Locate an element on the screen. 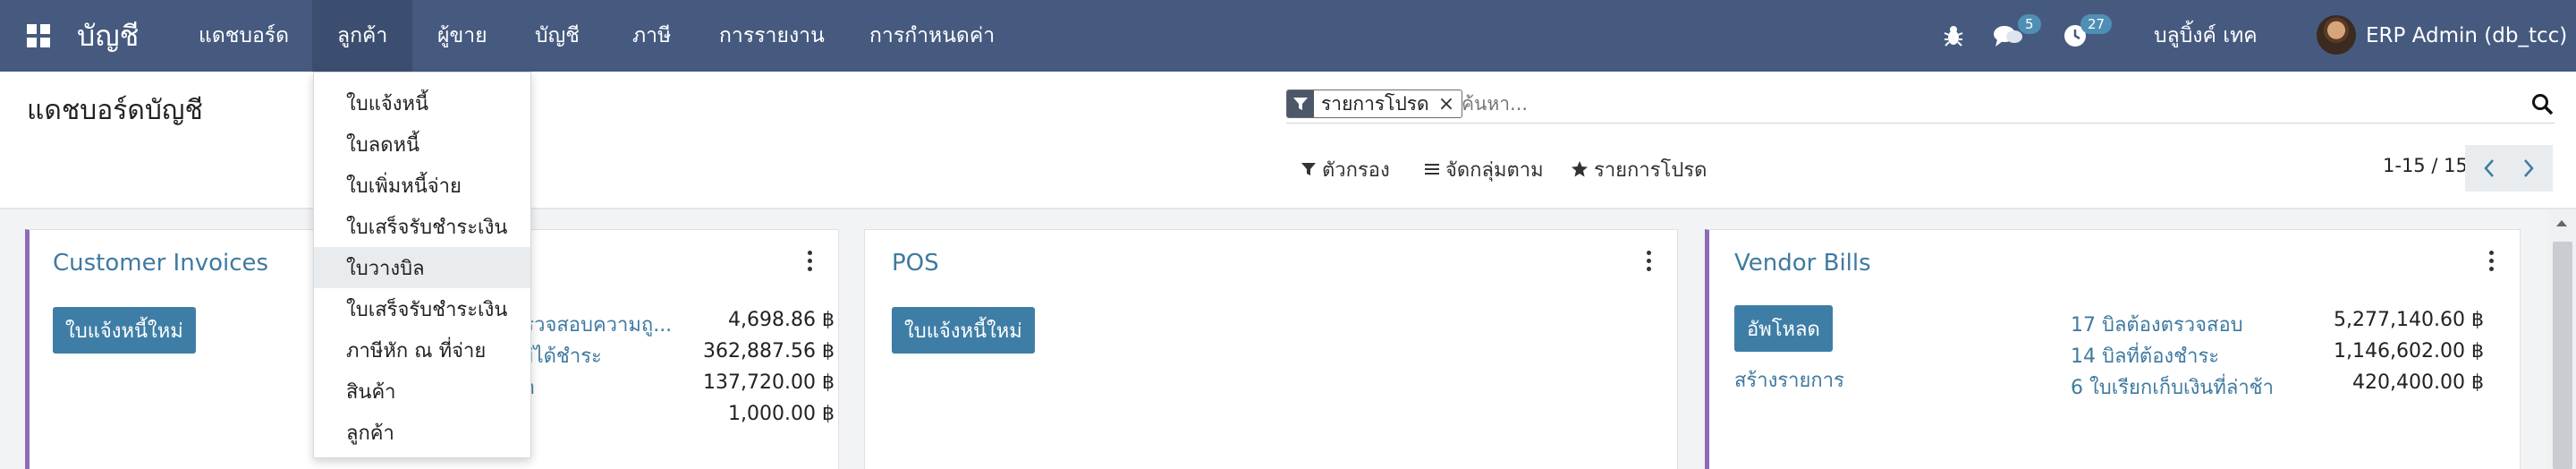 Image resolution: width=2576 pixels, height=469 pixels. search-icon is located at coordinates (2543, 104).